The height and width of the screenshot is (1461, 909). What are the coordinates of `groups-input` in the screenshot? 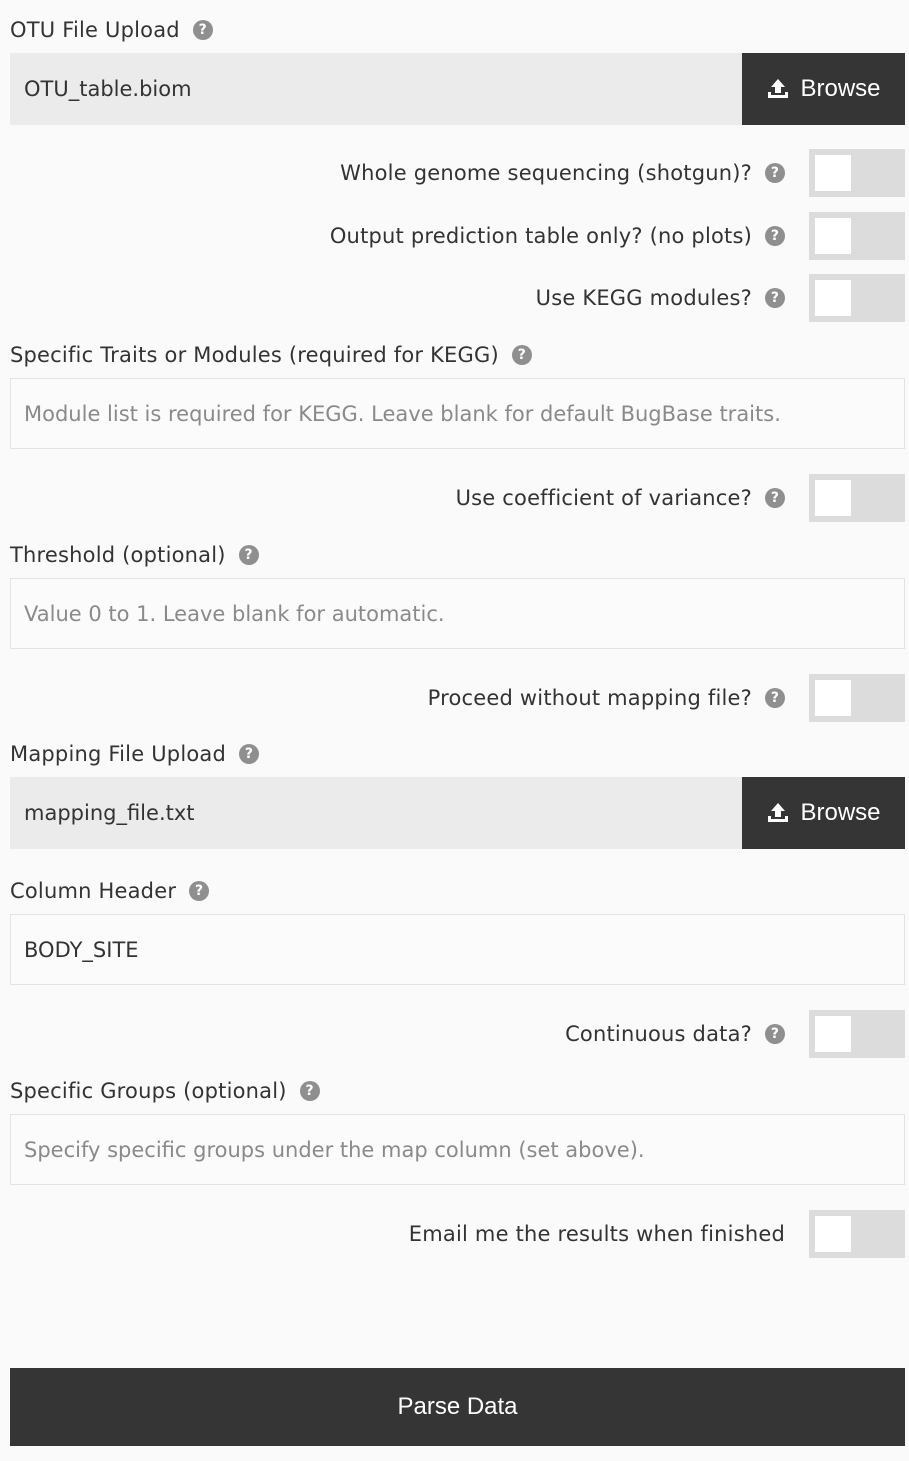 It's located at (457, 1149).